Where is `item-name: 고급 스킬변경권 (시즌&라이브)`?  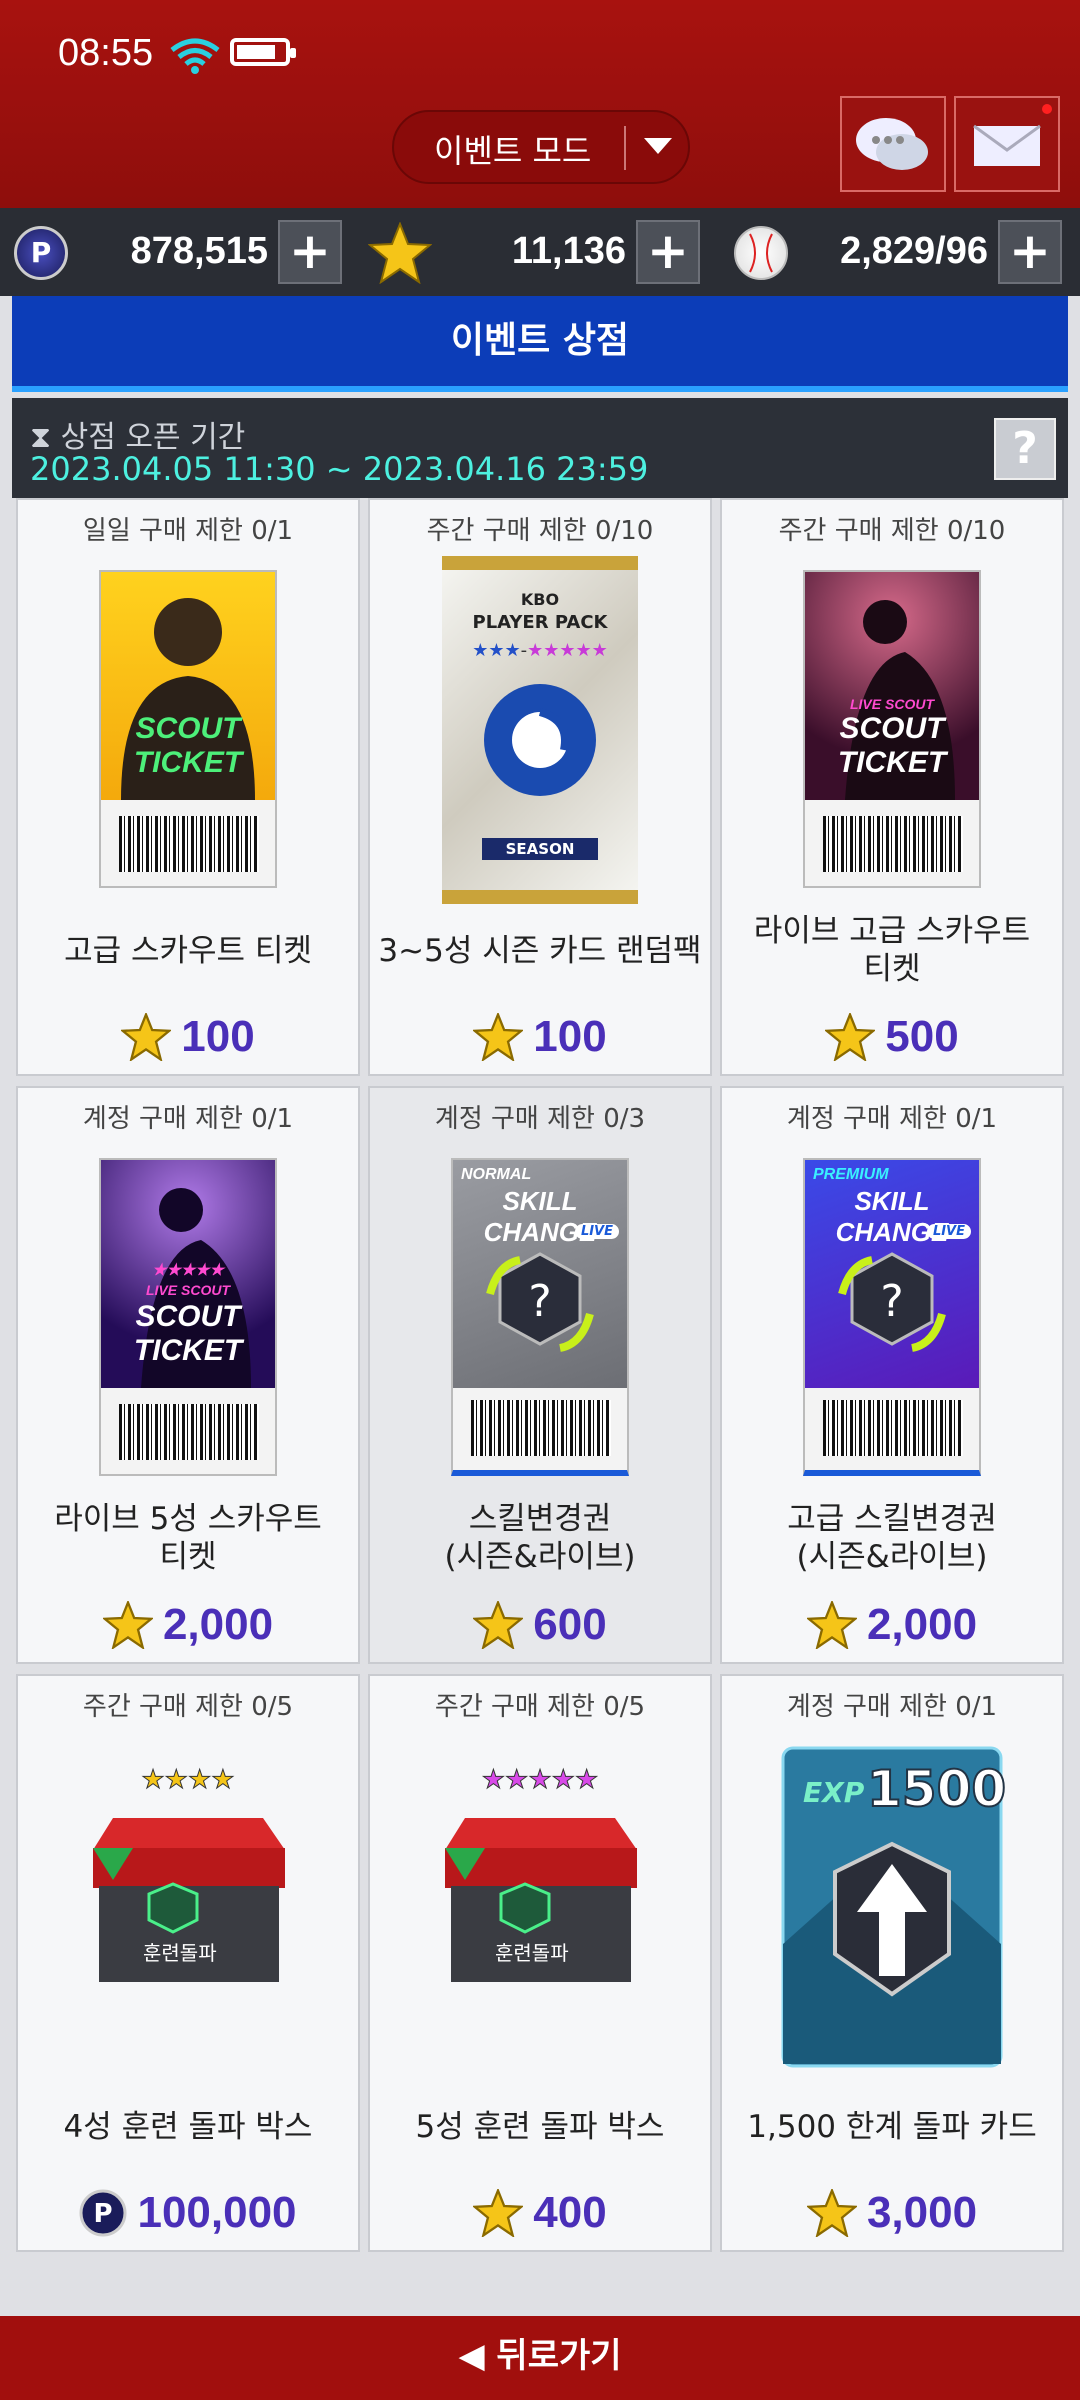 item-name: 고급 스킬변경권 (시즌&라이브) is located at coordinates (892, 1538).